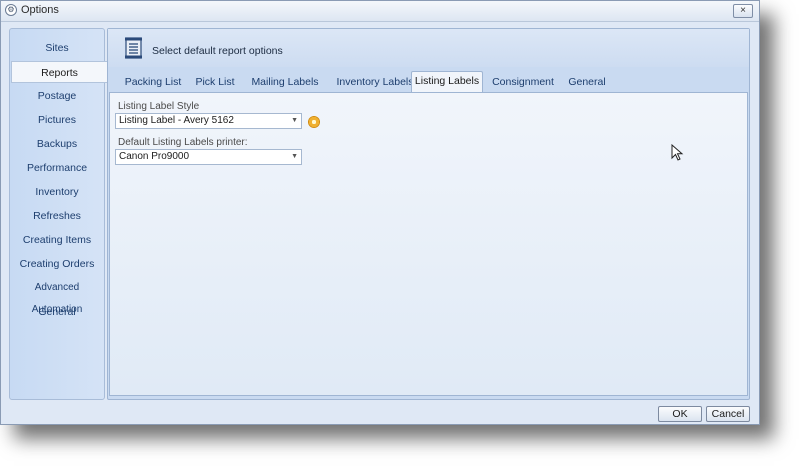  What do you see at coordinates (285, 82) in the screenshot?
I see `tab-mailing-labels: Mailing Labels` at bounding box center [285, 82].